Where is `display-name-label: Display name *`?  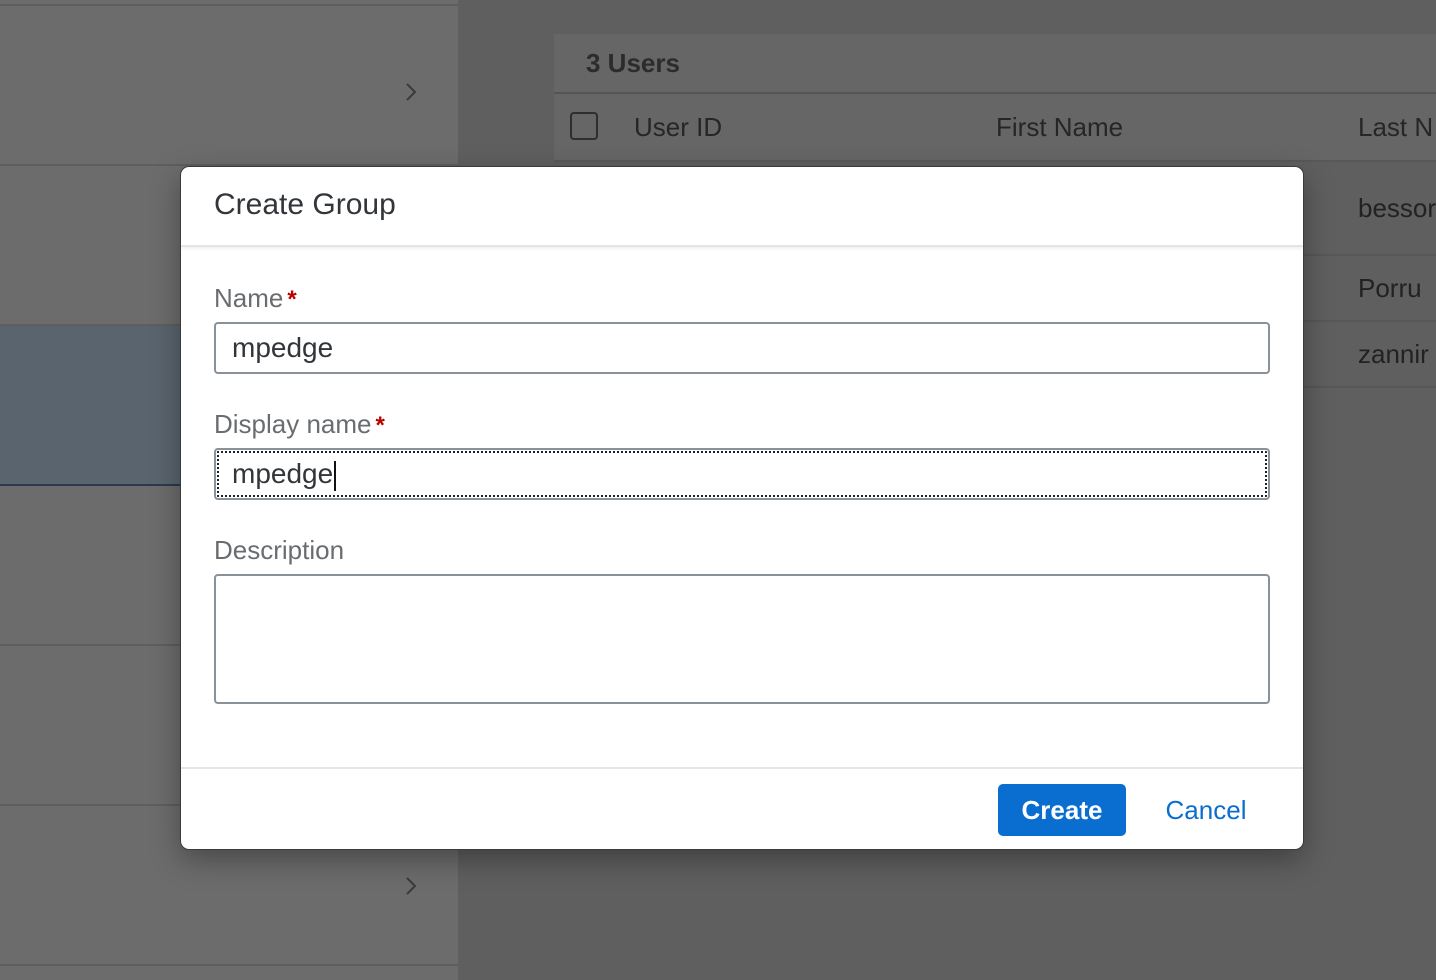 display-name-label: Display name * is located at coordinates (299, 424).